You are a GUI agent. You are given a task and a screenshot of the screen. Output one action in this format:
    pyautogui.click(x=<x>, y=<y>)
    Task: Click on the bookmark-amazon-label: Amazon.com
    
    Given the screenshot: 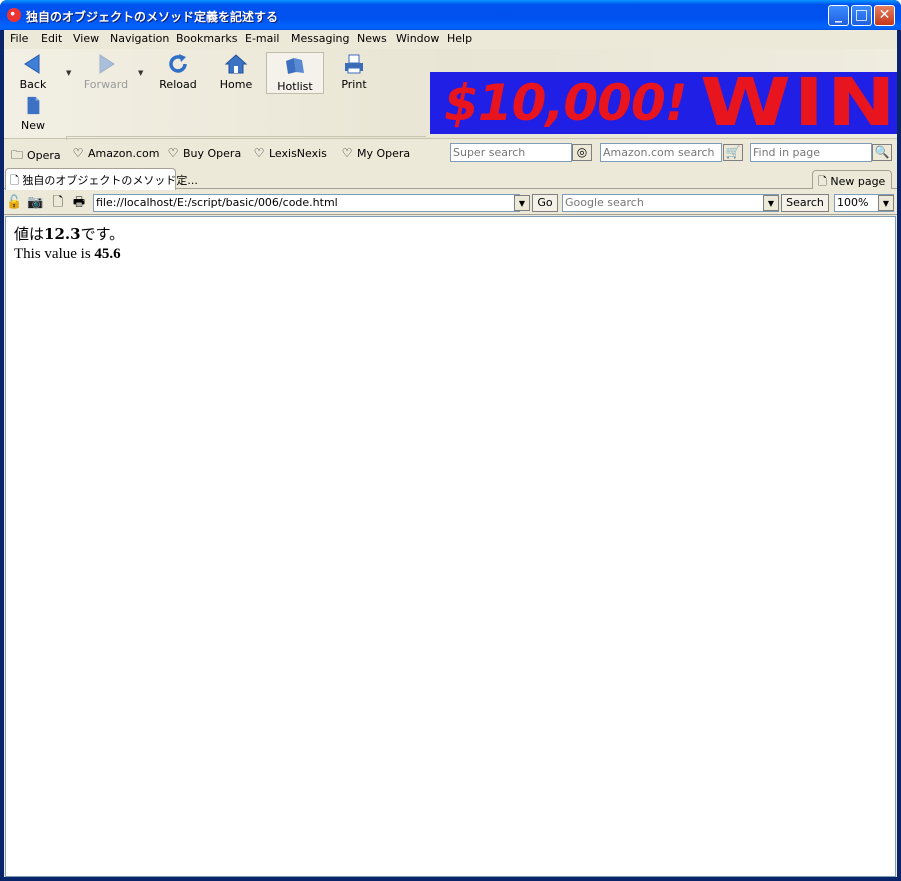 What is the action you would take?
    pyautogui.click(x=124, y=153)
    